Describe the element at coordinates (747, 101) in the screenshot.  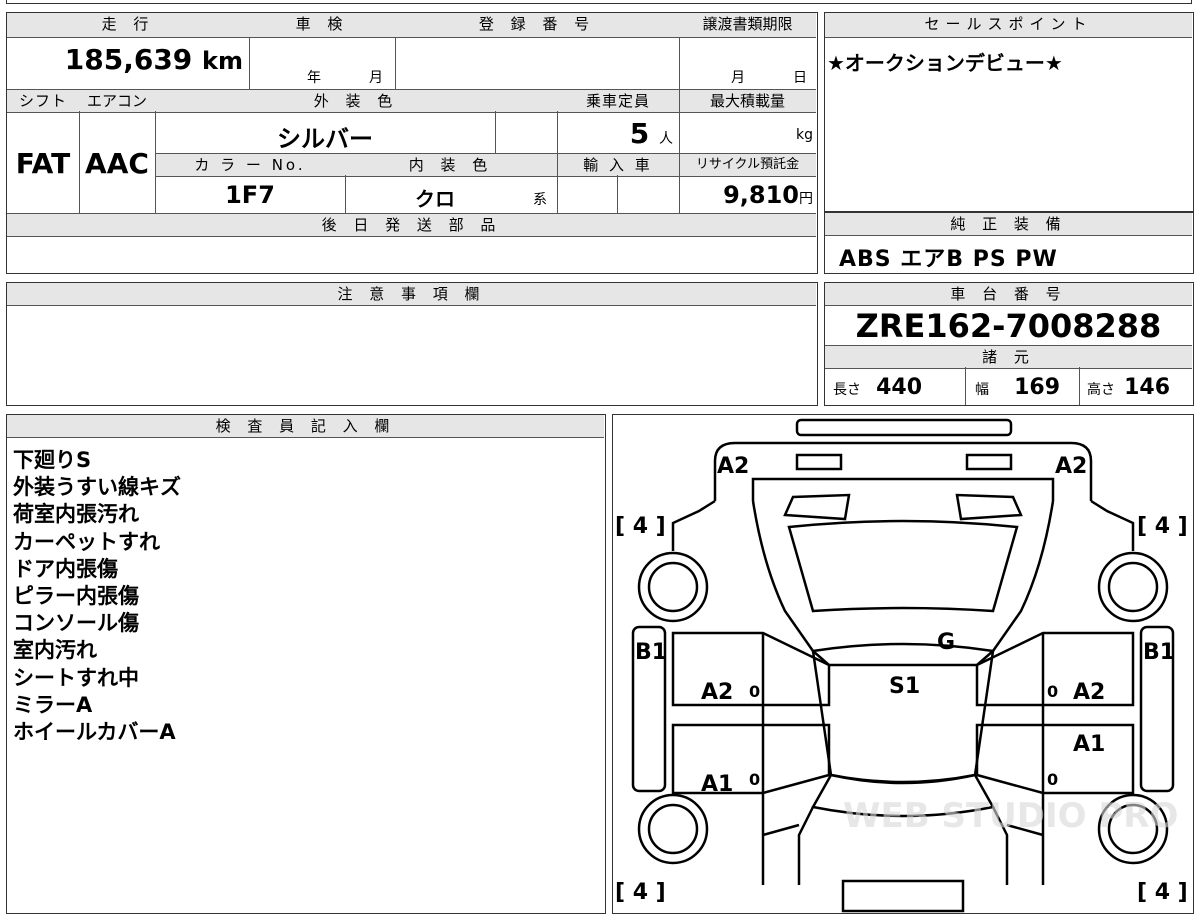
I see `max-load-header: 最大積載量` at that location.